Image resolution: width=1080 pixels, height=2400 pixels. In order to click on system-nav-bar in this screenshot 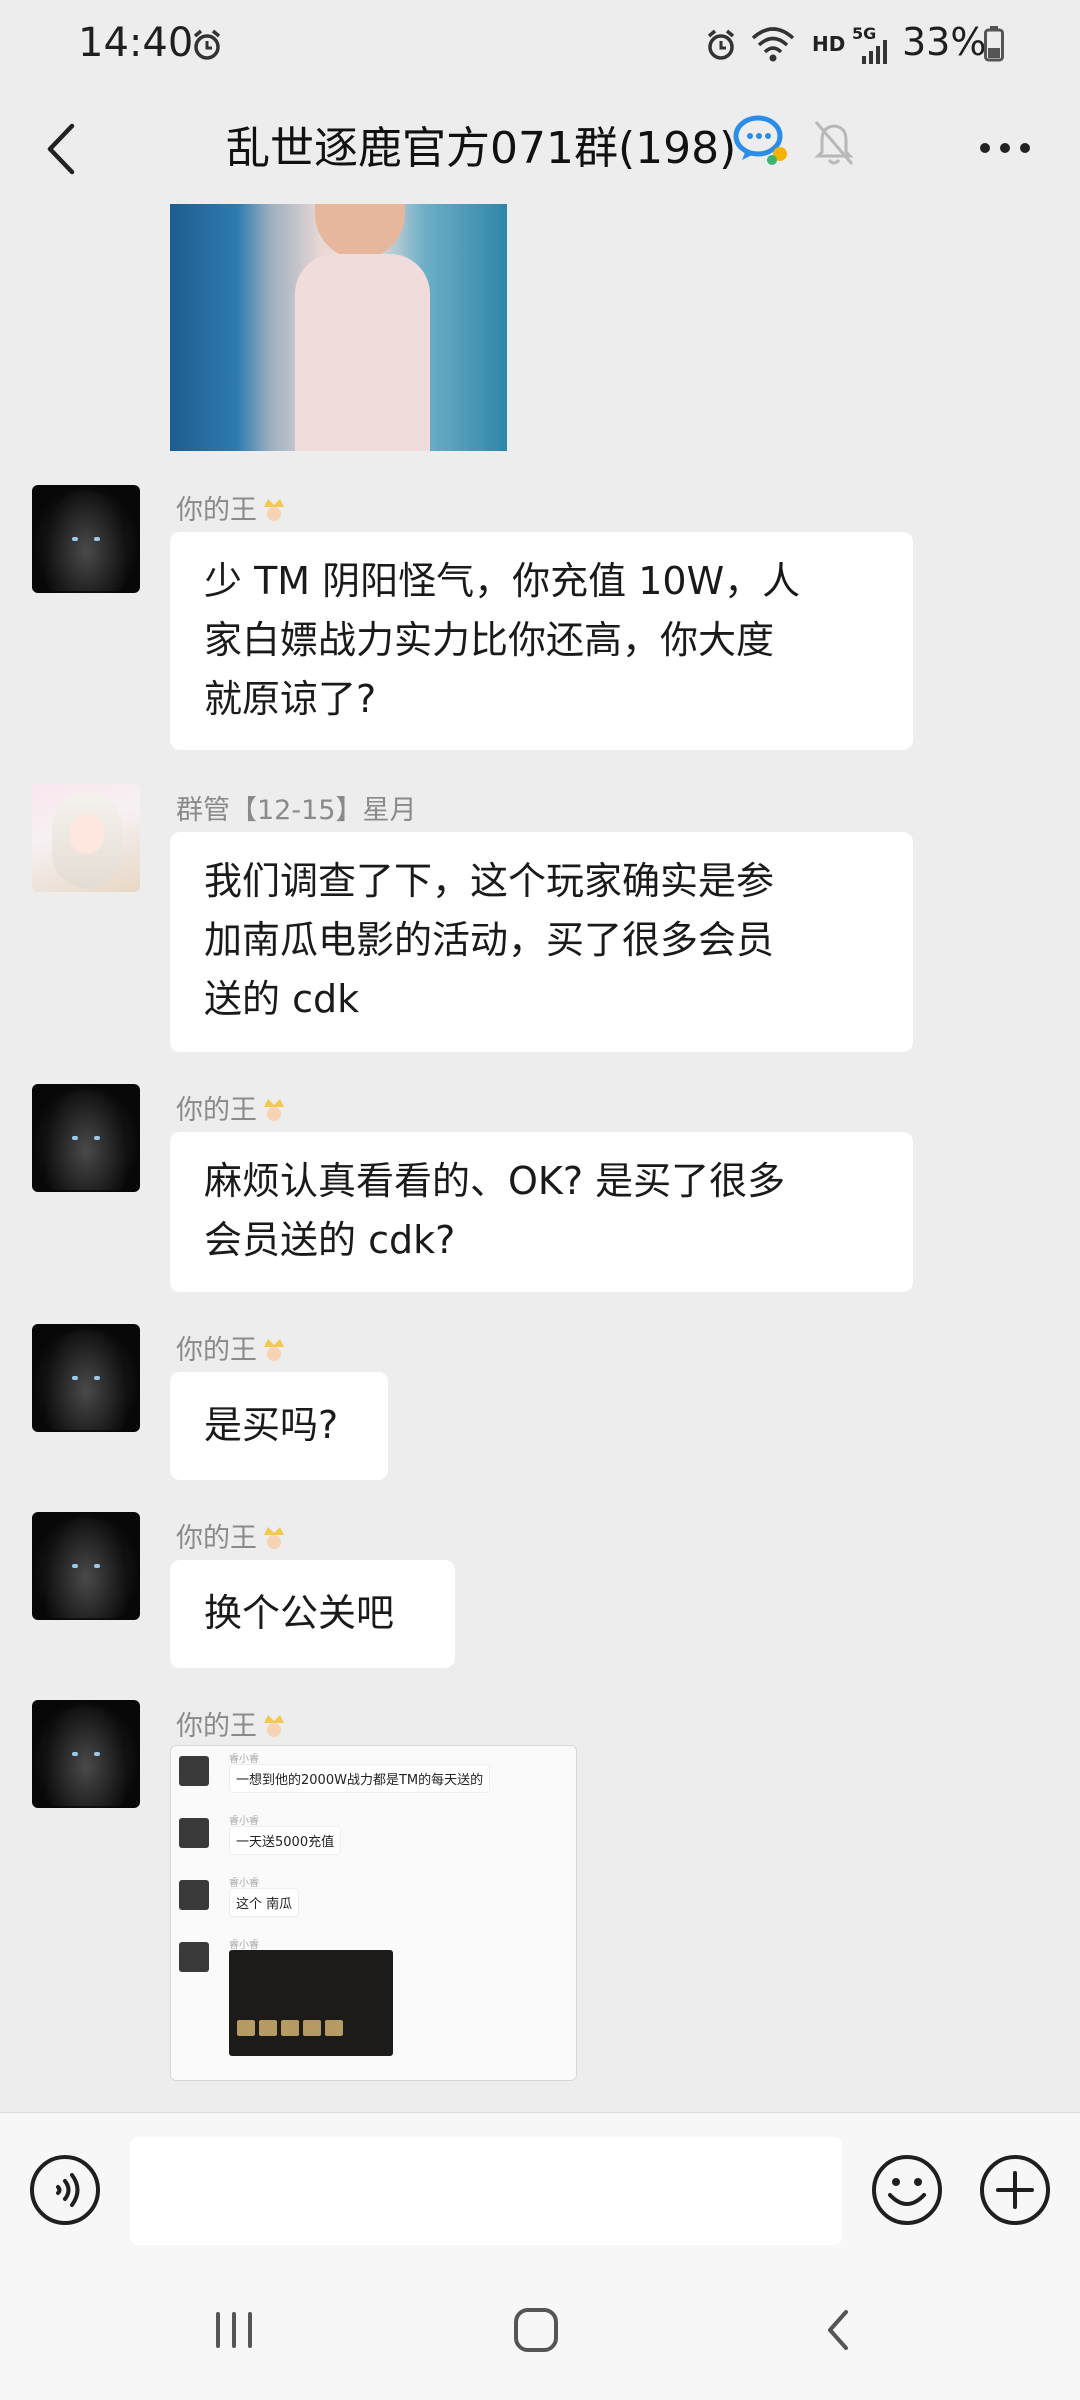, I will do `click(540, 2331)`.